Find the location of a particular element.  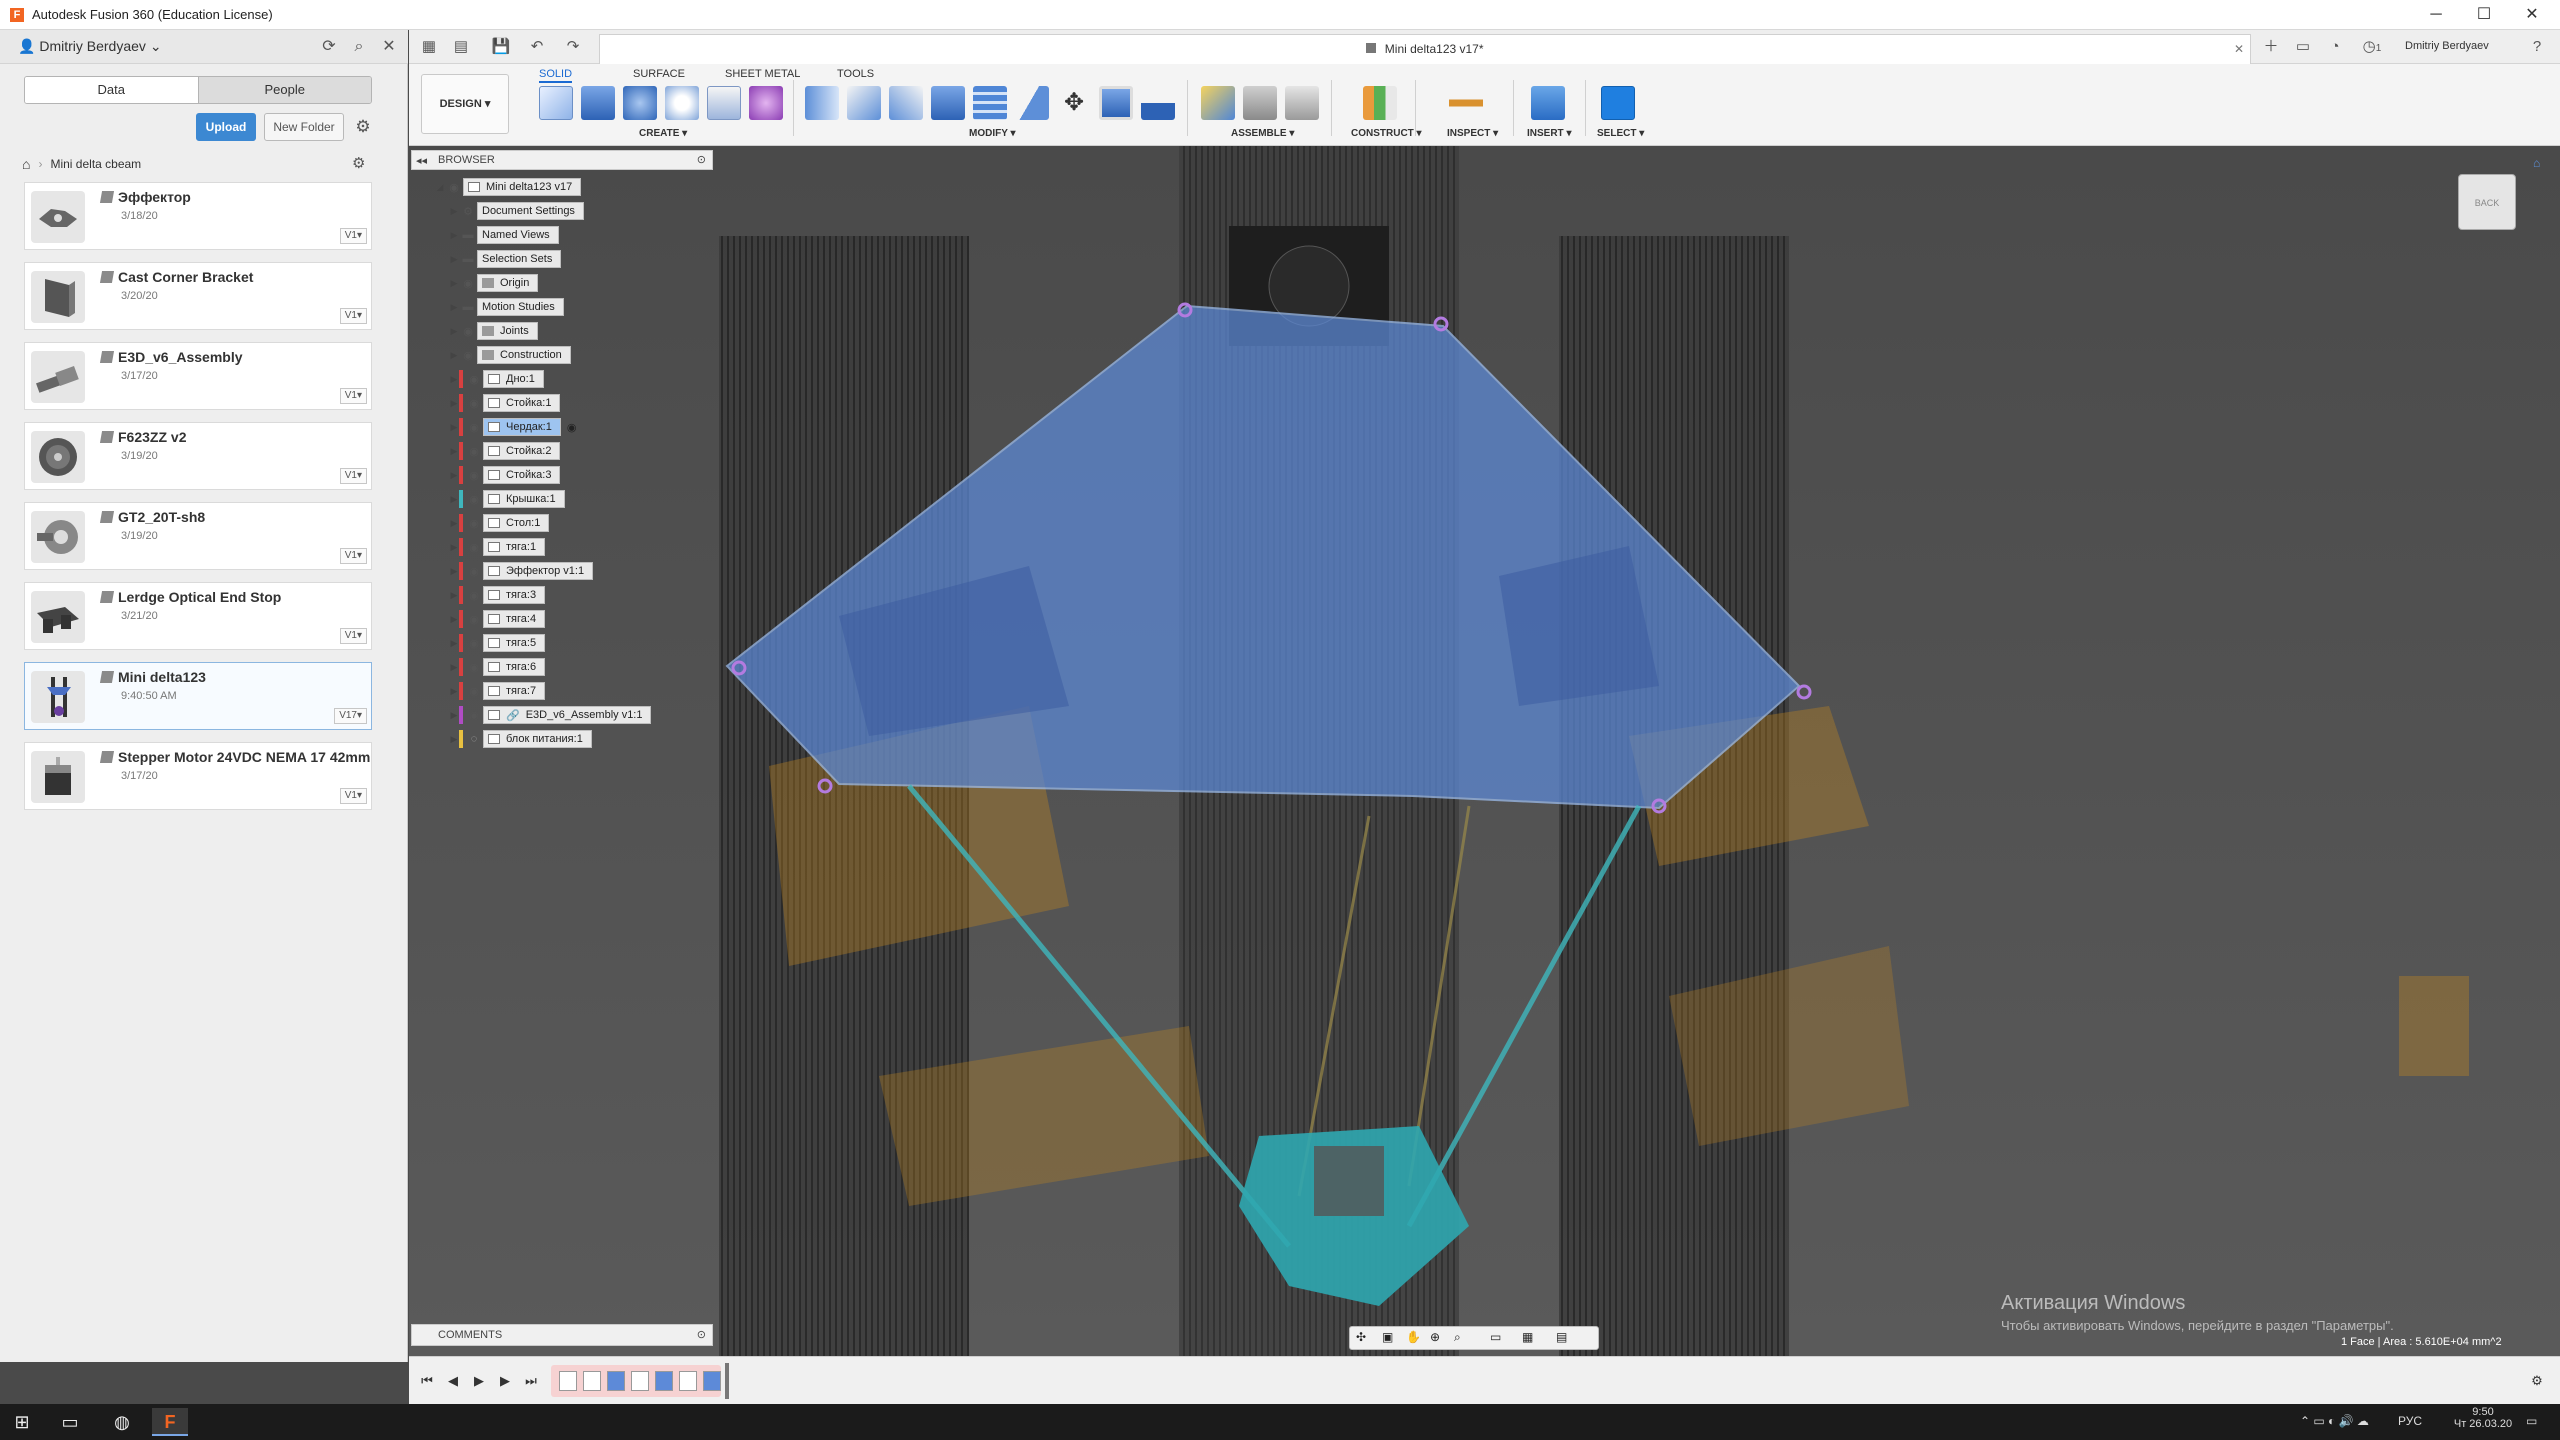

as-built-joint-icon is located at coordinates (1302, 103).